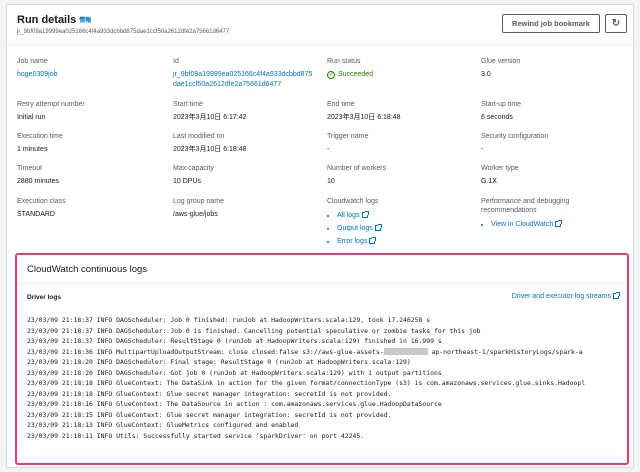 The image size is (640, 472). I want to click on field-timeout: Timeout 2880 minutes, so click(92, 175).